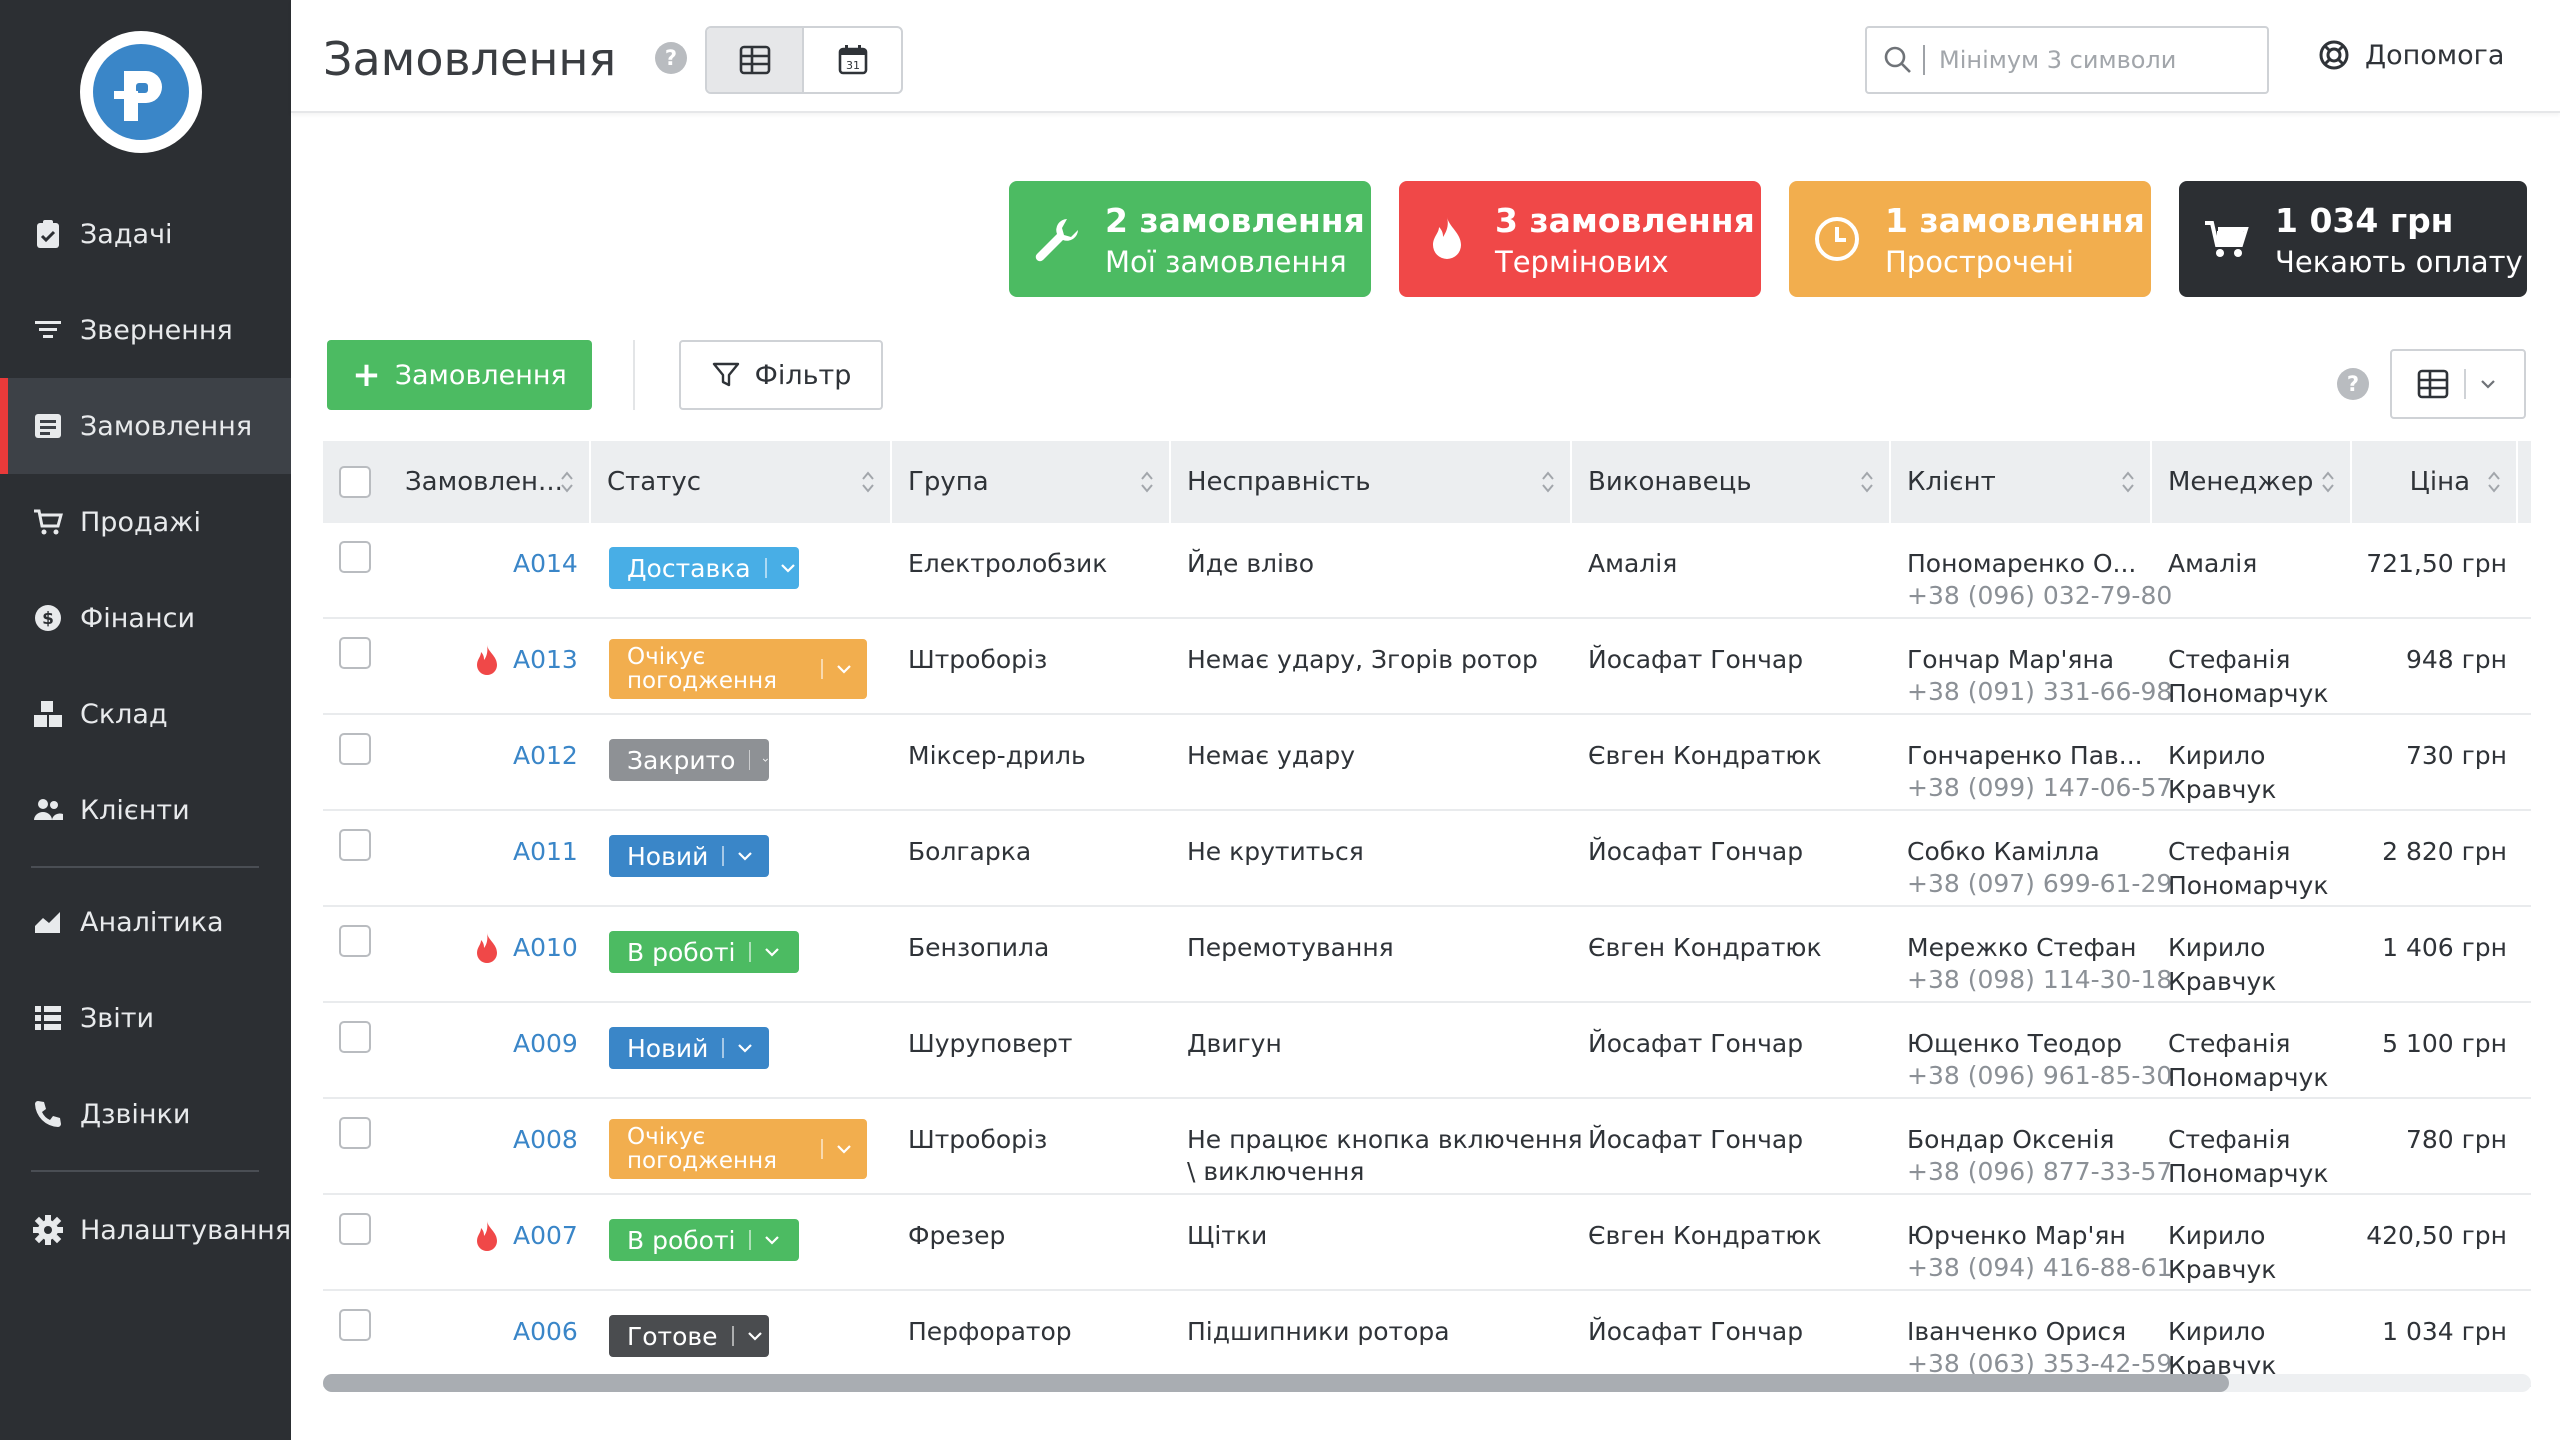 This screenshot has height=1440, width=2560. What do you see at coordinates (545, 852) in the screenshot?
I see `order-number-link: A011` at bounding box center [545, 852].